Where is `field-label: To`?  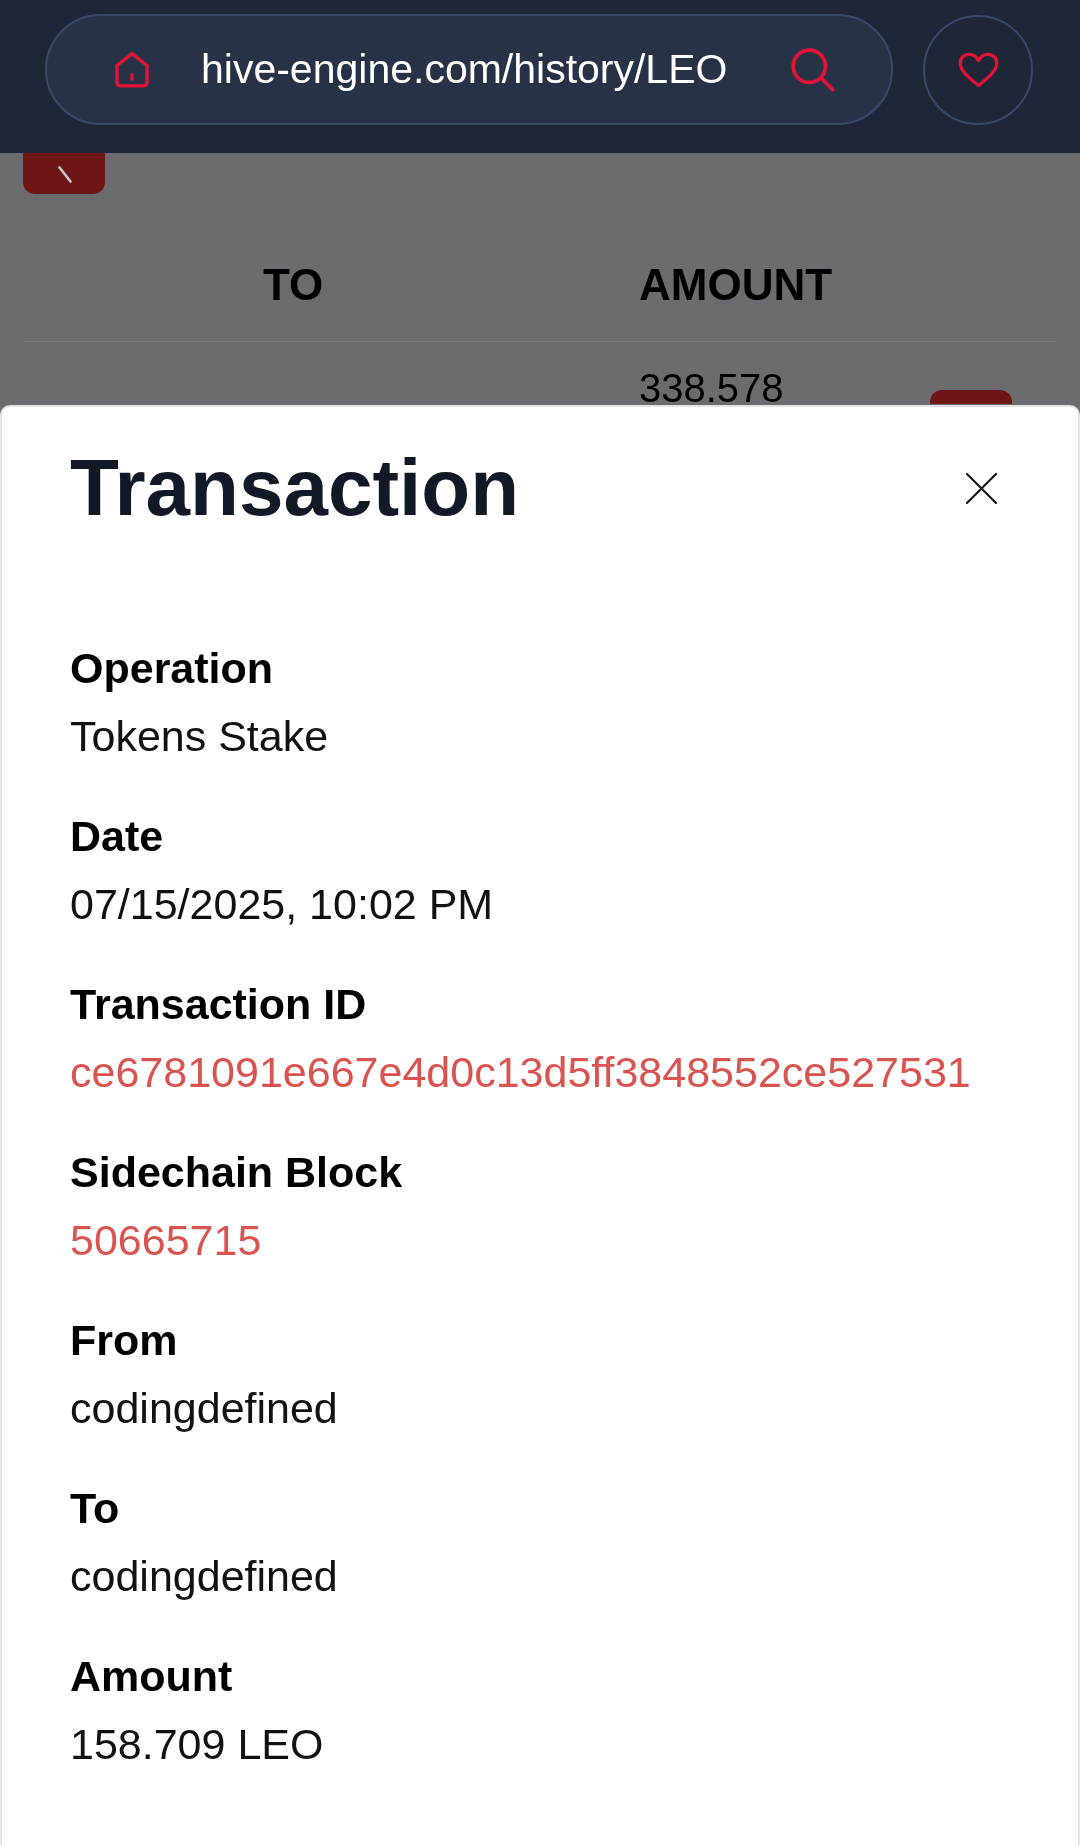
field-label: To is located at coordinates (95, 1508).